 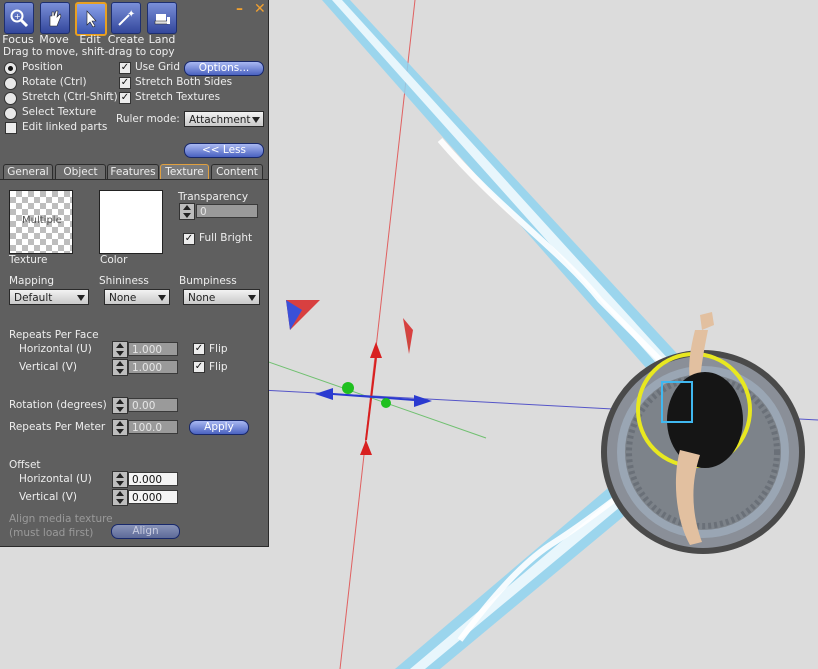 What do you see at coordinates (189, 239) in the screenshot?
I see `full-bright-checkbox: ✓` at bounding box center [189, 239].